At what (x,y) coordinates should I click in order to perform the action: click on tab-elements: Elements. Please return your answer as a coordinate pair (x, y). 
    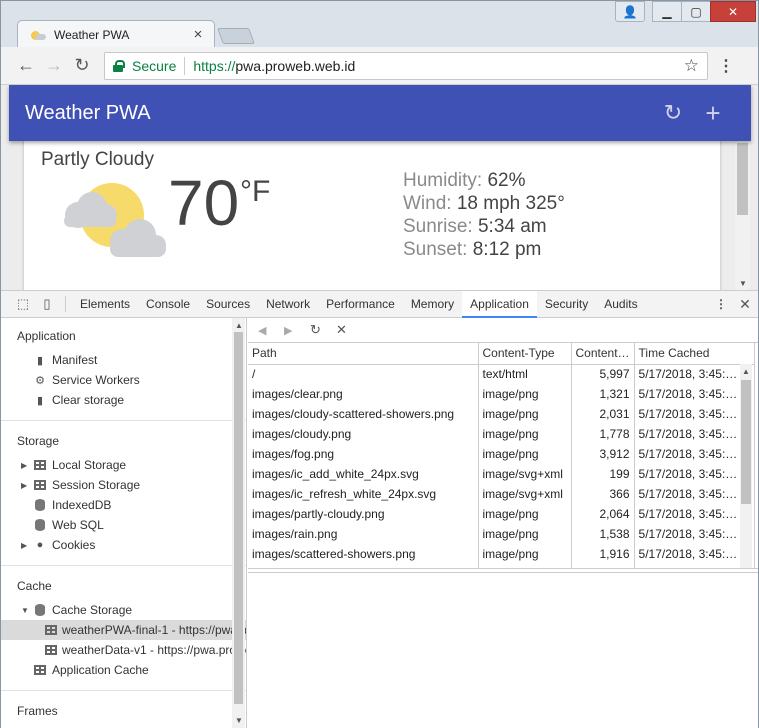
    Looking at the image, I should click on (105, 304).